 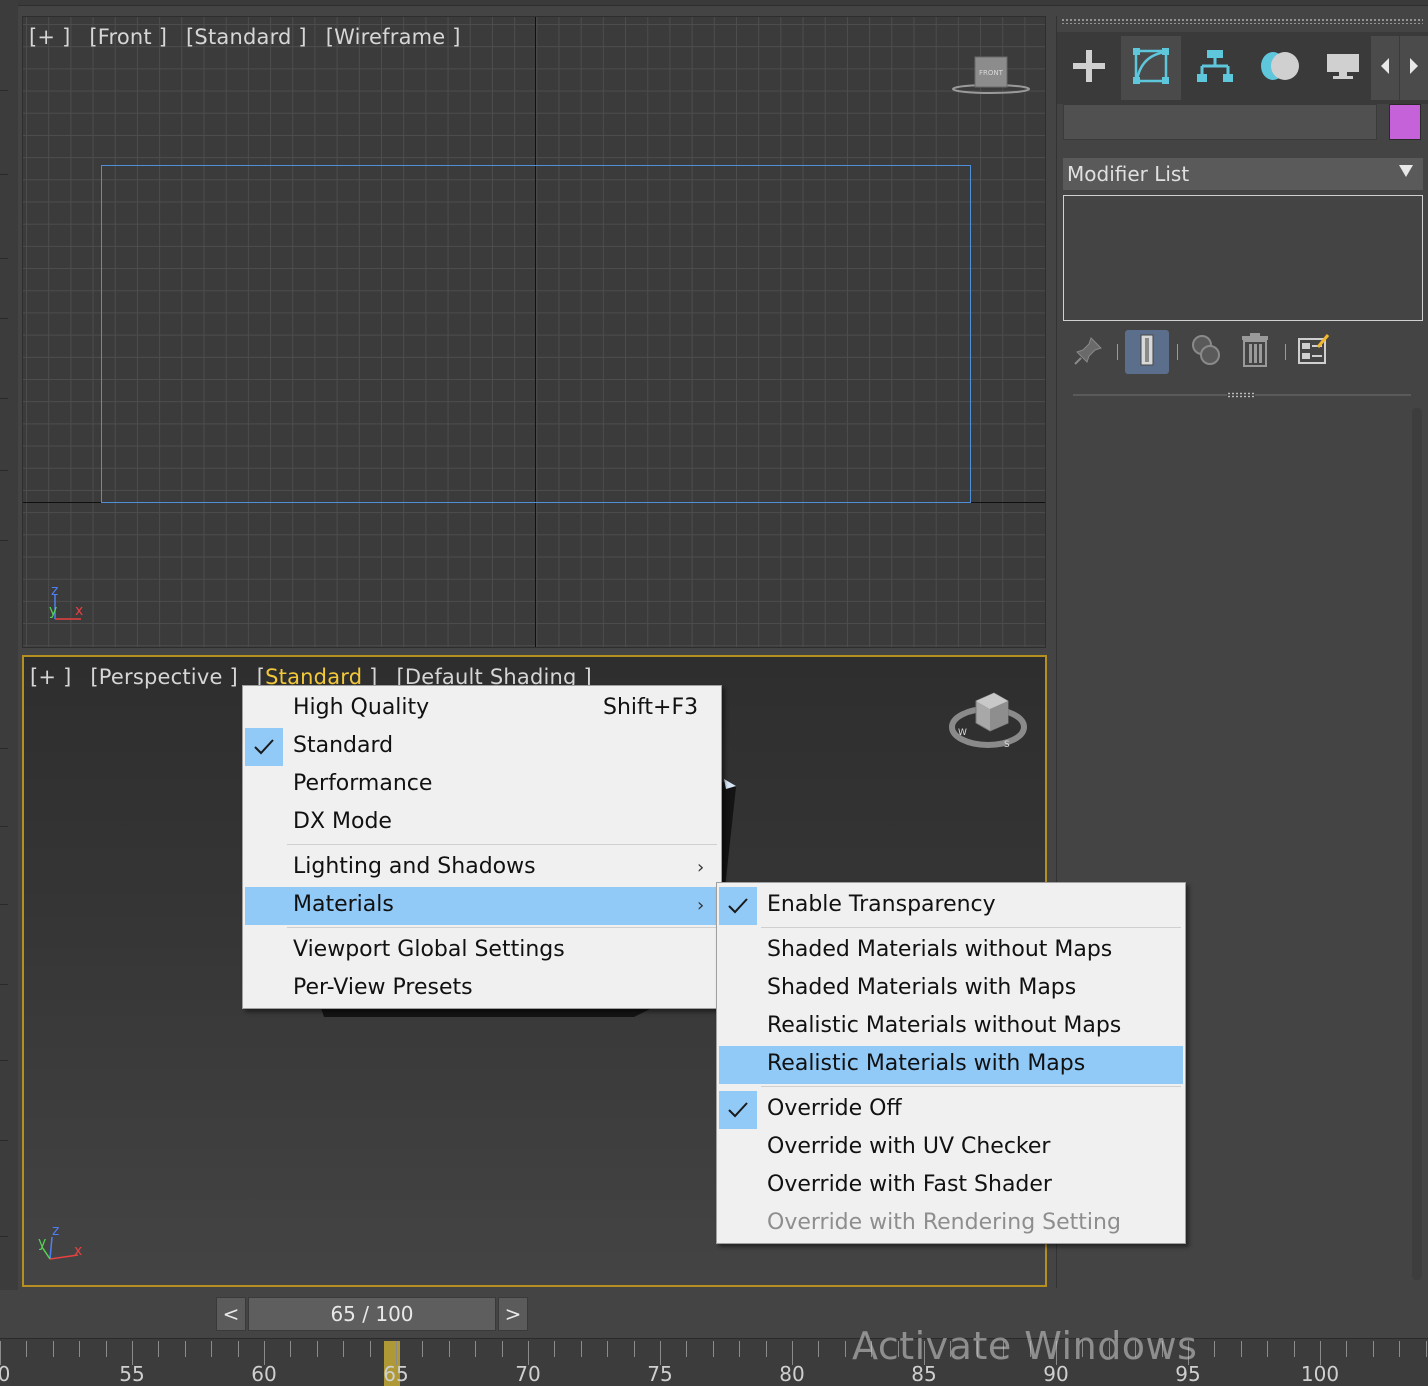 I want to click on timeline-frame-label: 70, so click(x=528, y=1374).